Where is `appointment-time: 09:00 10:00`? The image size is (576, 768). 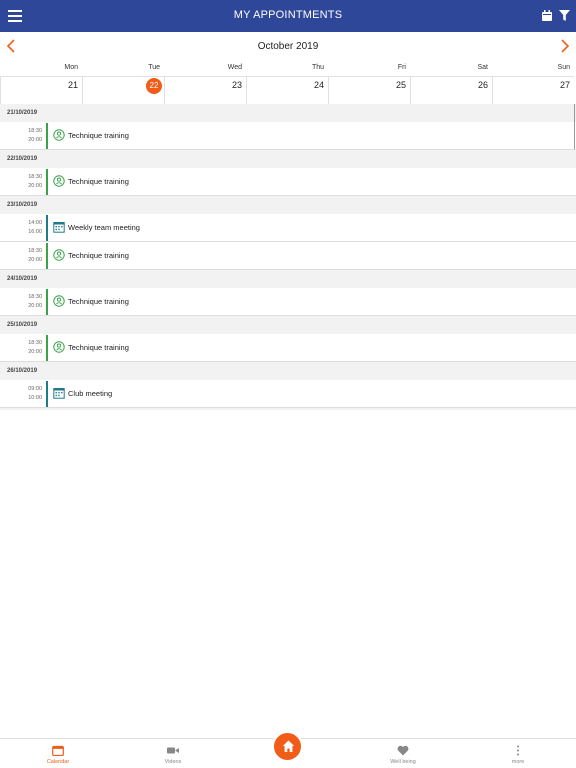 appointment-time: 09:00 10:00 is located at coordinates (35, 393).